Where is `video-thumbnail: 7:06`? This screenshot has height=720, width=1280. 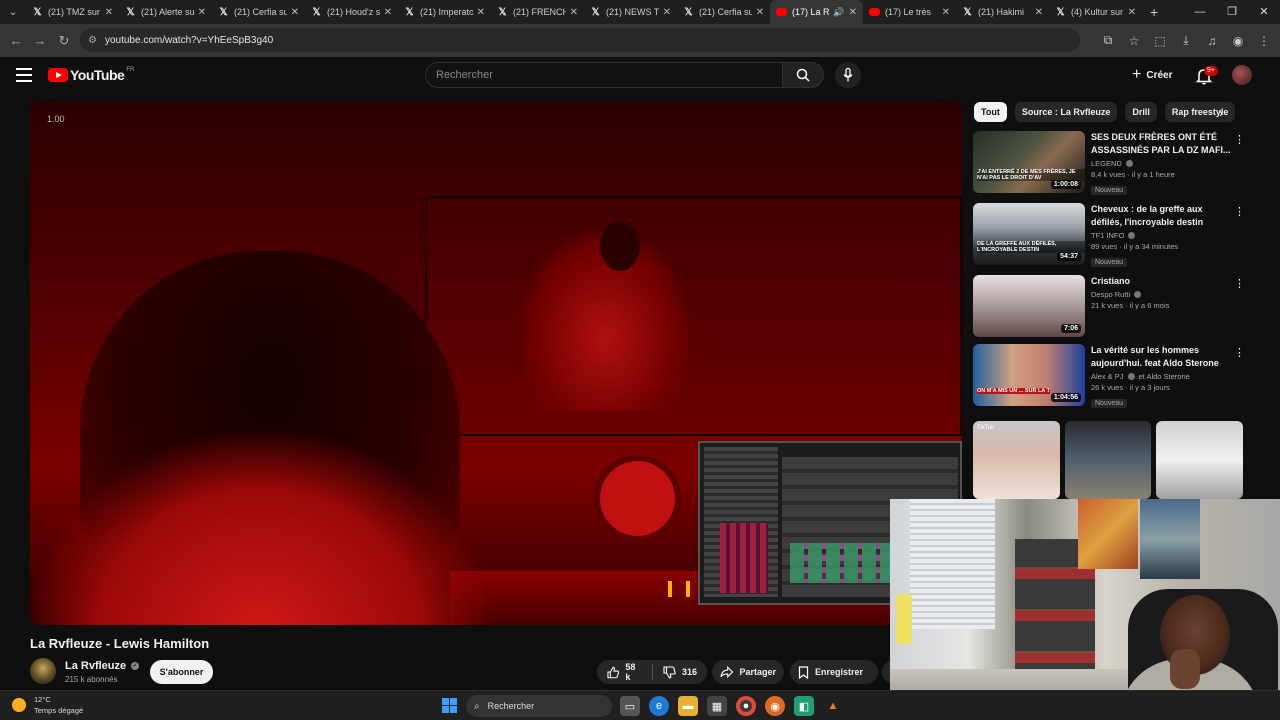 video-thumbnail: 7:06 is located at coordinates (1029, 306).